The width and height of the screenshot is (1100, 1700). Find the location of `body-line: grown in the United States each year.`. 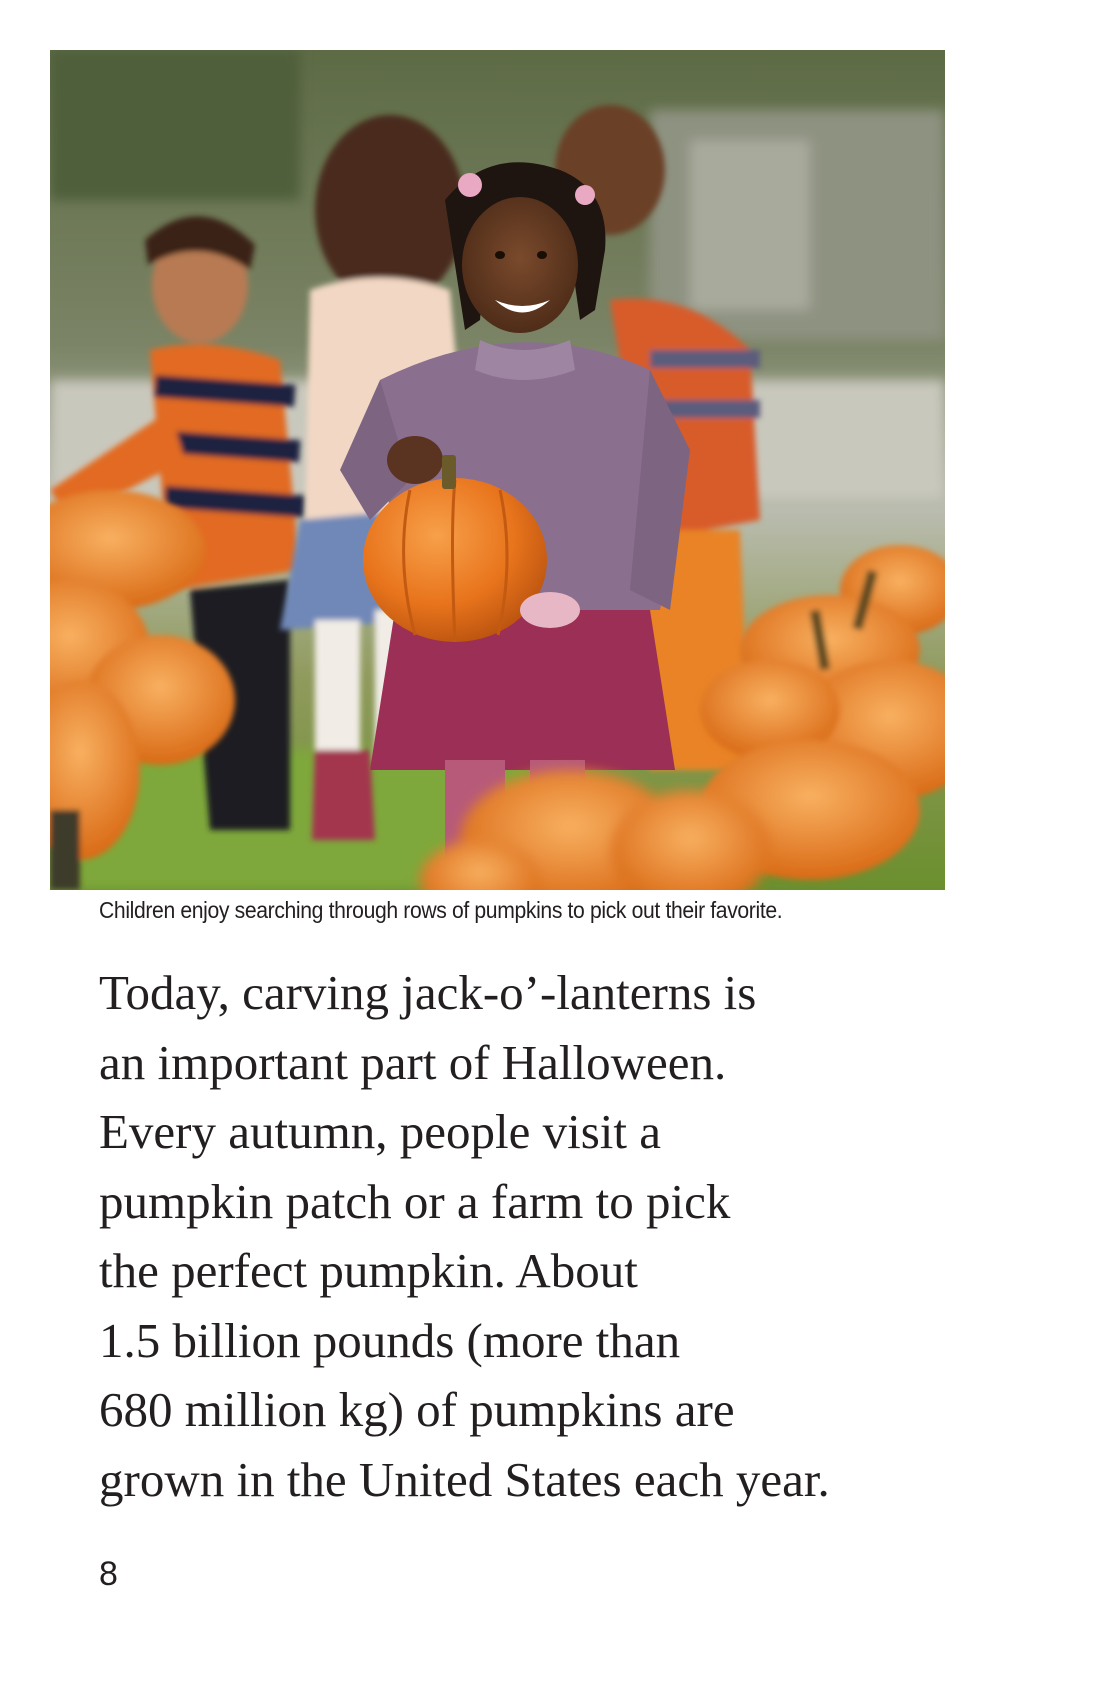

body-line: grown in the United States each year. is located at coordinates (464, 1479).